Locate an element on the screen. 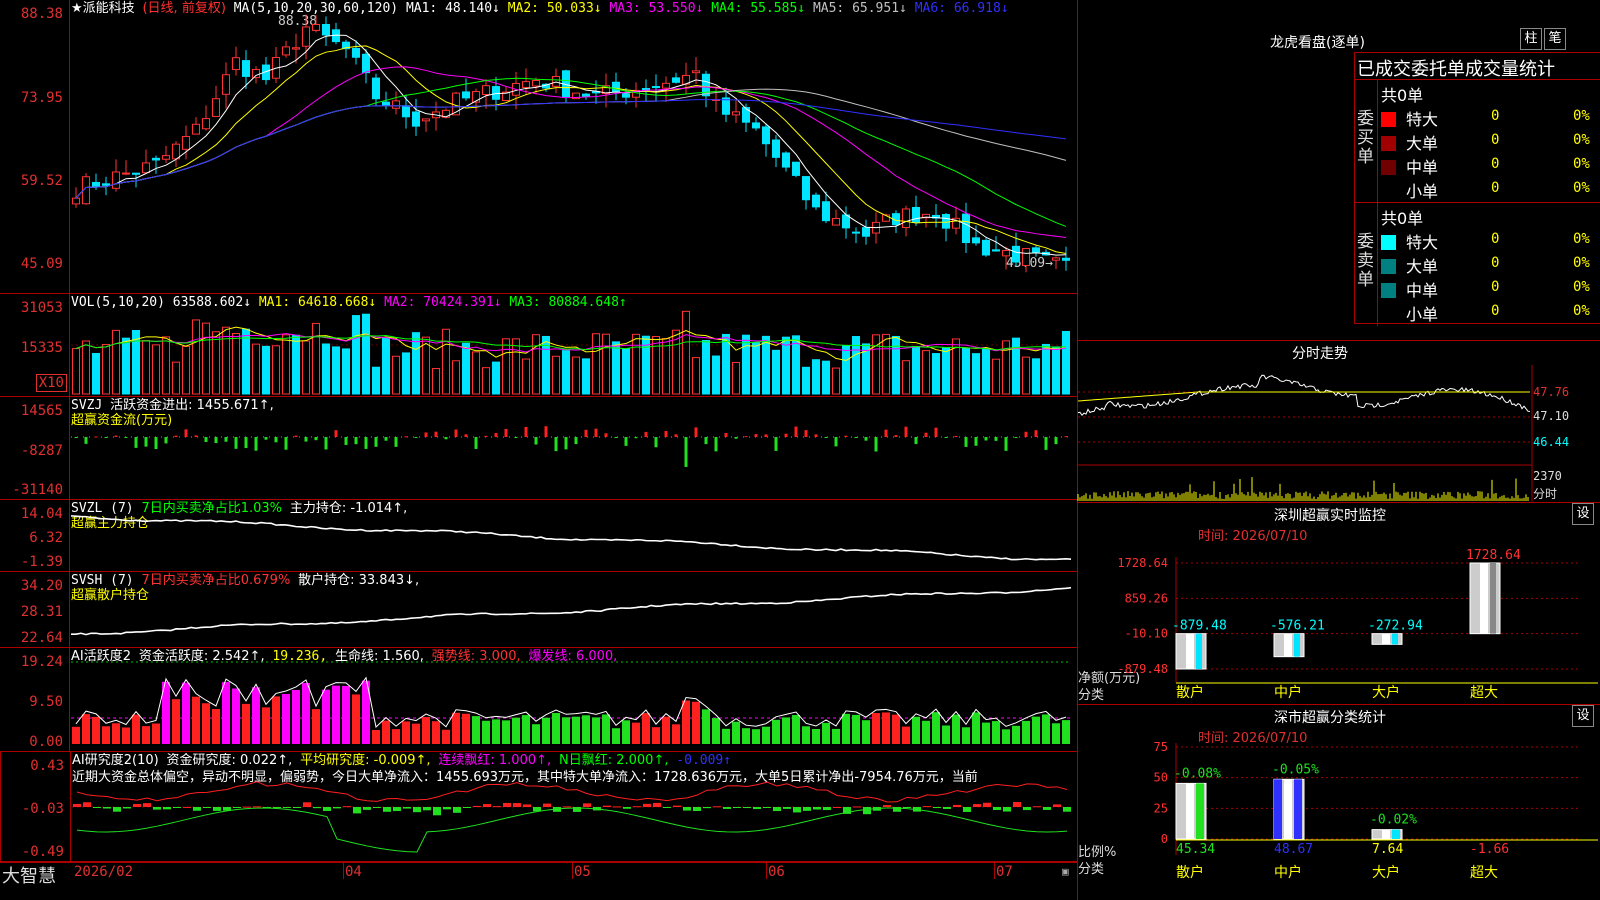 The height and width of the screenshot is (900, 1600). intraday-chart is located at coordinates (1305, 422).